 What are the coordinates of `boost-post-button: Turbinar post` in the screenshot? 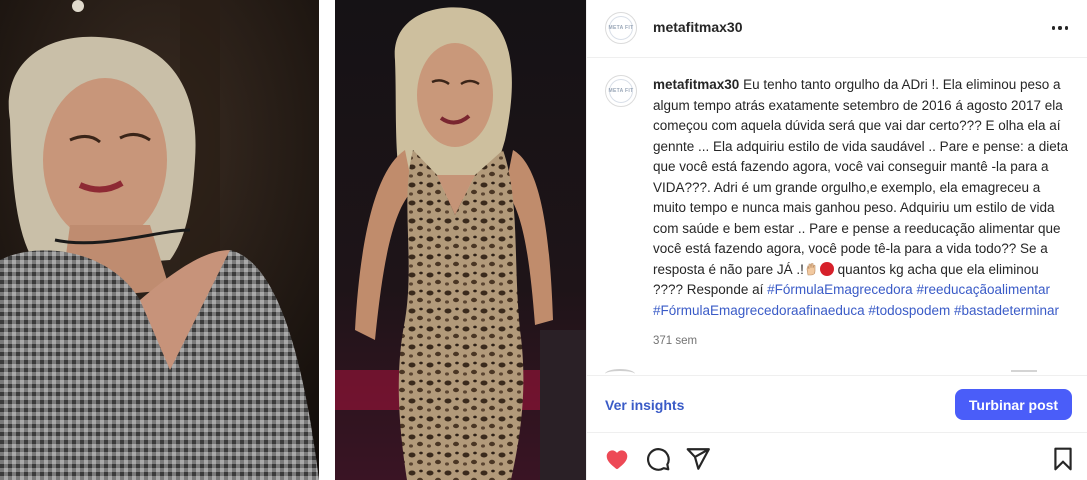 It's located at (1013, 404).